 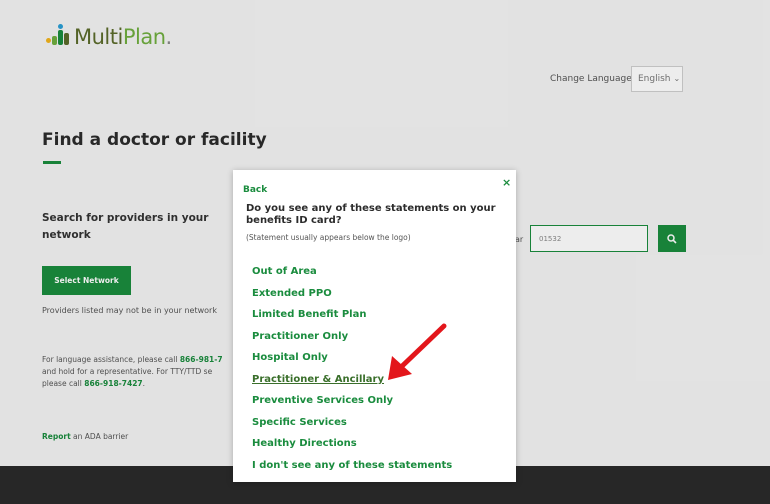 I want to click on option-extended-ppo: Extended PPO, so click(x=292, y=293).